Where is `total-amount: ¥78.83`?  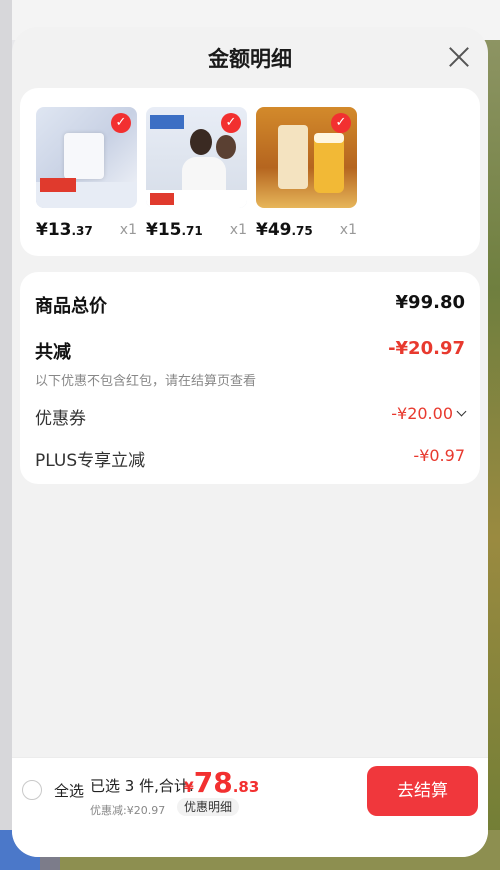
total-amount: ¥78.83 is located at coordinates (222, 782).